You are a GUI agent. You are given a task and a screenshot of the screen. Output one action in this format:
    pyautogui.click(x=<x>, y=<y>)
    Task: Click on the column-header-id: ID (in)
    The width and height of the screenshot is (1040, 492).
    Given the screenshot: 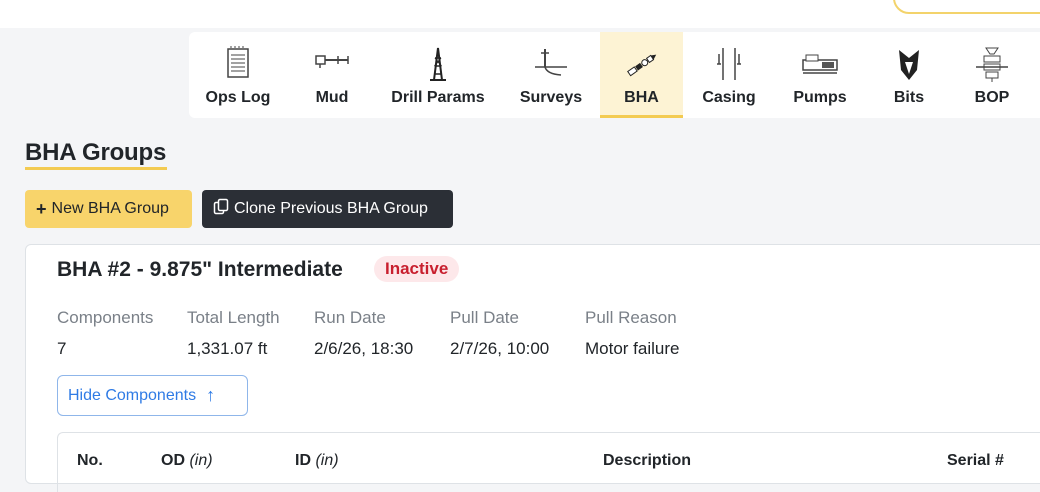 What is the action you would take?
    pyautogui.click(x=317, y=460)
    